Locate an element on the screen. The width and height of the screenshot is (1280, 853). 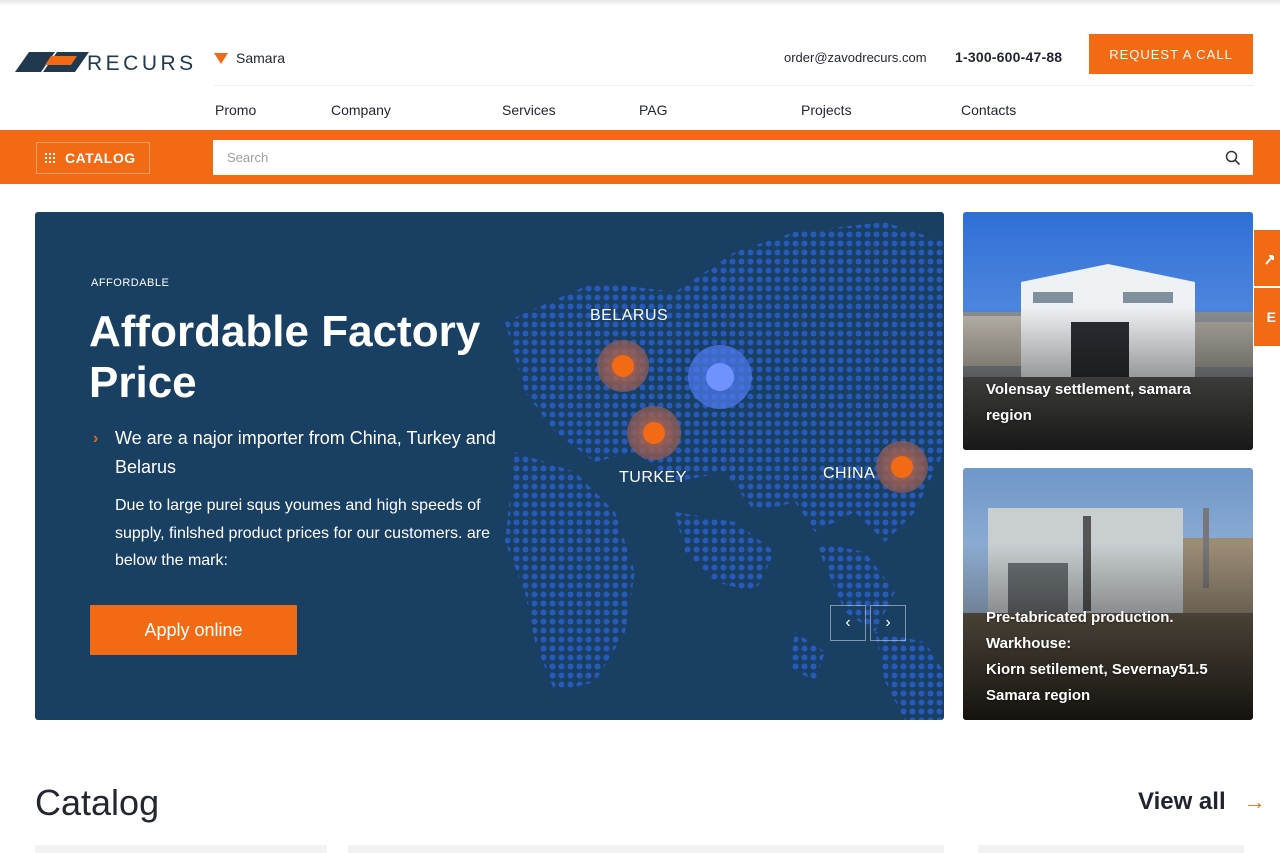
chevron-left-icon: ‹ is located at coordinates (848, 622).